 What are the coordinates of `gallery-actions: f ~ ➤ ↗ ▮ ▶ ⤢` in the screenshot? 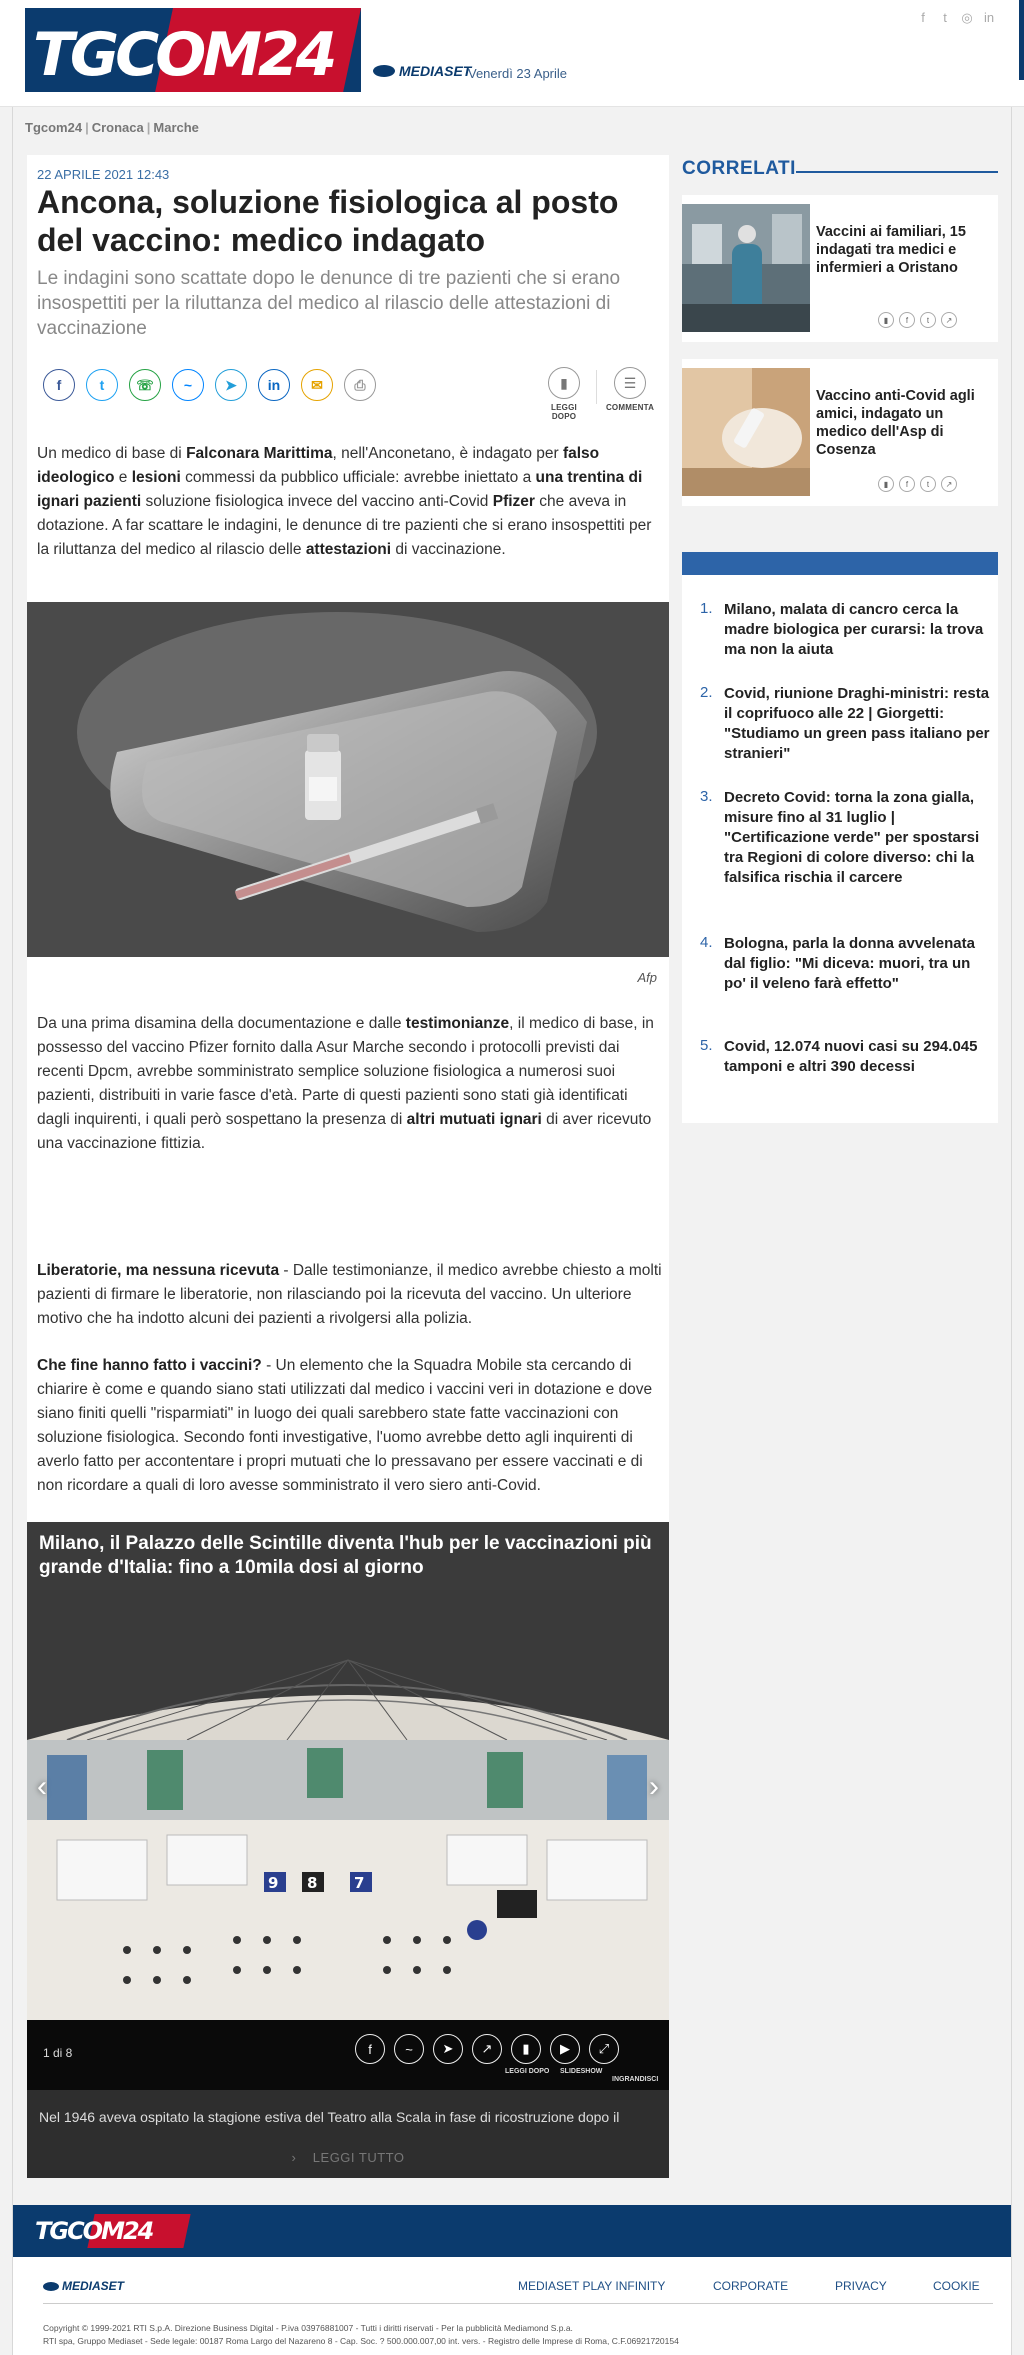 It's located at (487, 2049).